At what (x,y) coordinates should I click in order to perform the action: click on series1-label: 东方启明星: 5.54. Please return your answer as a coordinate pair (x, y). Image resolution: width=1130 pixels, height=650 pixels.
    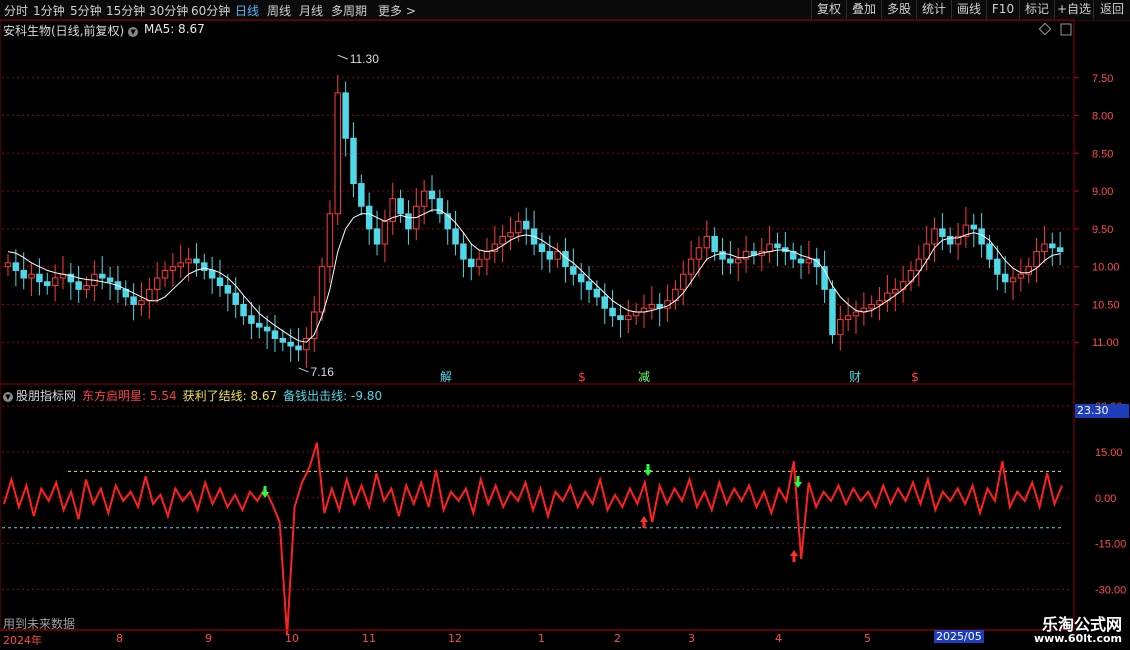
    Looking at the image, I should click on (129, 396).